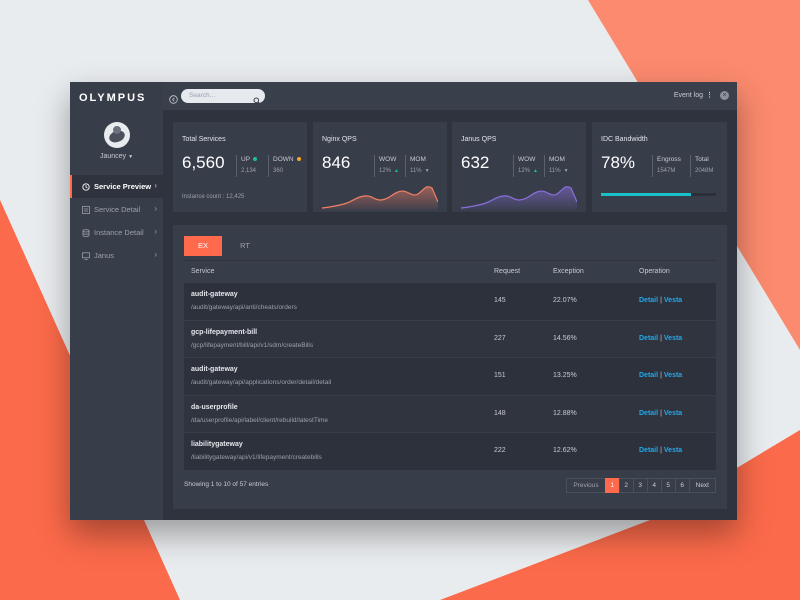  Describe the element at coordinates (119, 232) in the screenshot. I see `sidebar-item-label: Instance Detail` at that location.